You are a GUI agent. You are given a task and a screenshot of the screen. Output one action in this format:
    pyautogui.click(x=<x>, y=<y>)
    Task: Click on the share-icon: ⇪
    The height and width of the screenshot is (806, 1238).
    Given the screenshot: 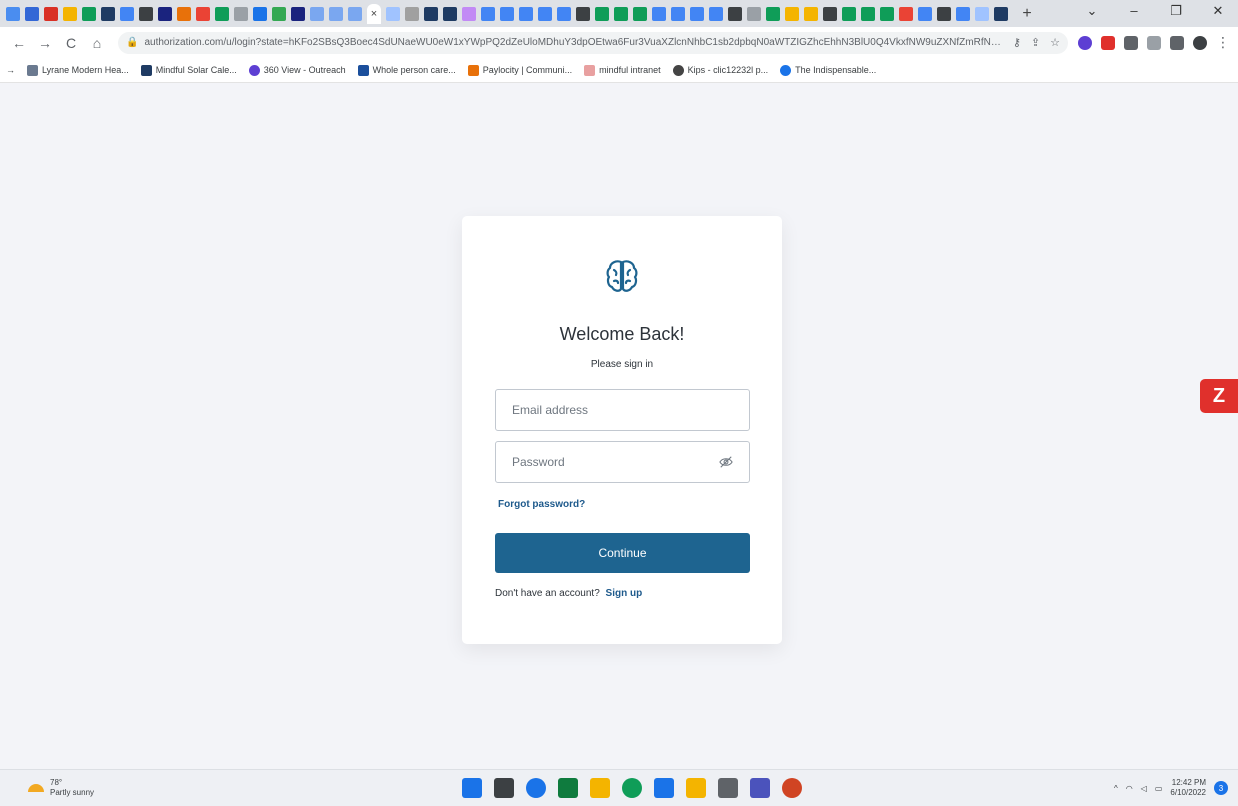 What is the action you would take?
    pyautogui.click(x=1035, y=42)
    